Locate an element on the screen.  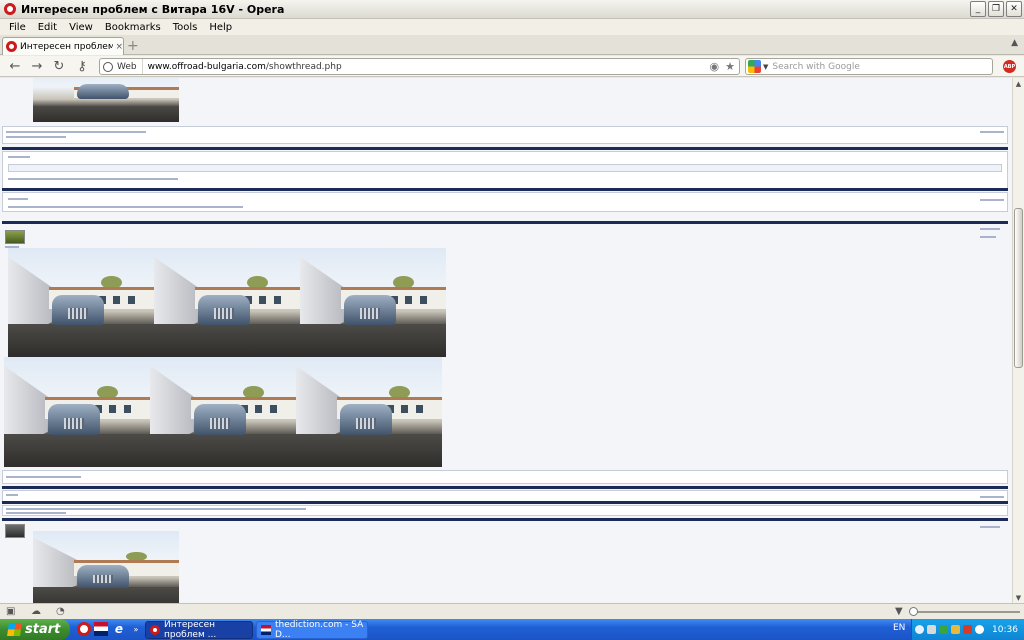
adblock-button: ABP is located at coordinates (1009, 66).